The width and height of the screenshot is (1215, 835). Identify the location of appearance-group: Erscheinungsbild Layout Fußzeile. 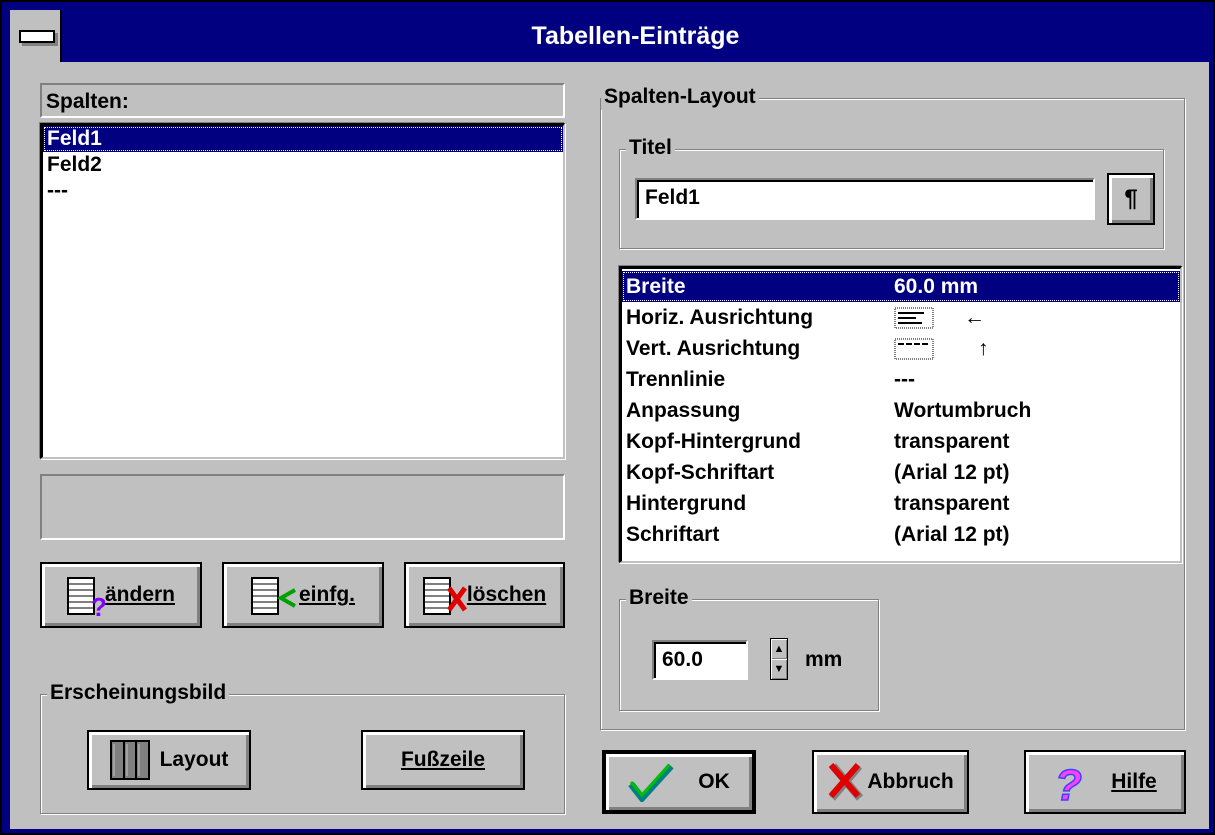
(302, 747).